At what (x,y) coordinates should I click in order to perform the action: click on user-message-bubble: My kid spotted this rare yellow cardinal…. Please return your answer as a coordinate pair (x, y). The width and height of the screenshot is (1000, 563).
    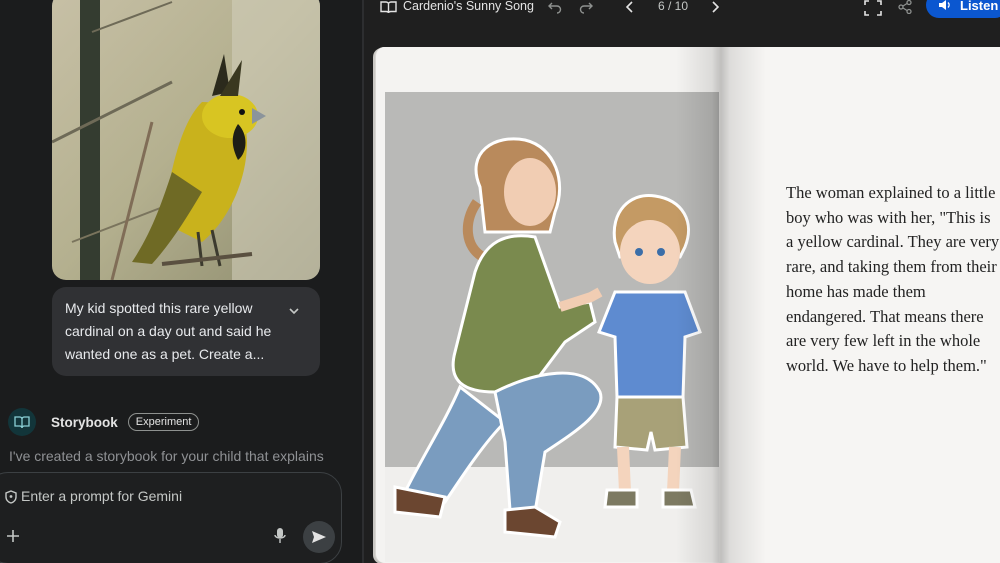
    Looking at the image, I should click on (186, 331).